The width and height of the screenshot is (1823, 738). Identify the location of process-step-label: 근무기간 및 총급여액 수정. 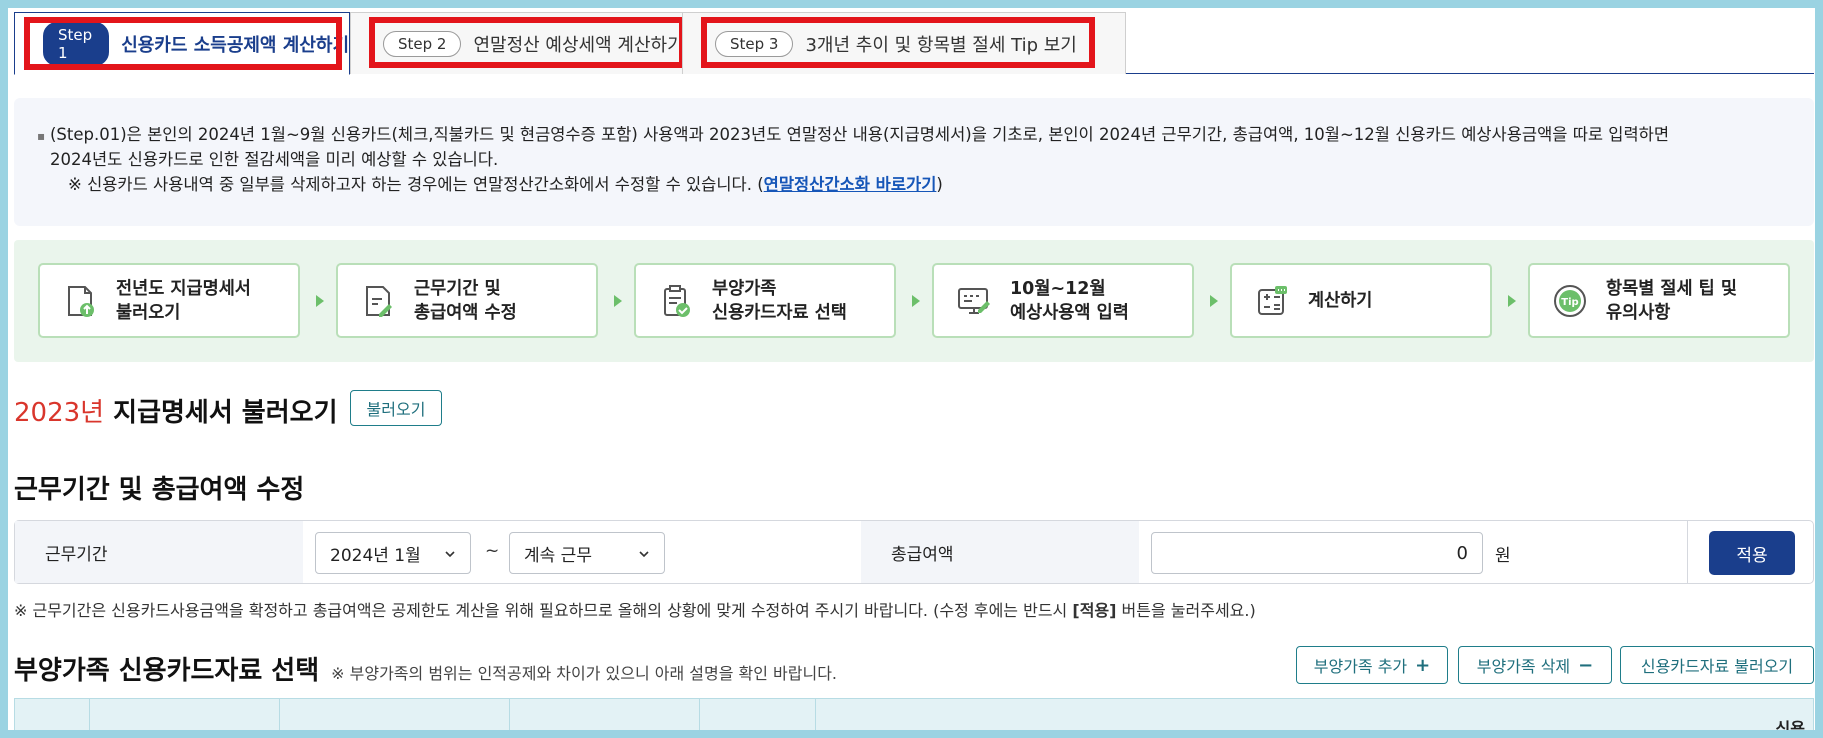
(465, 300).